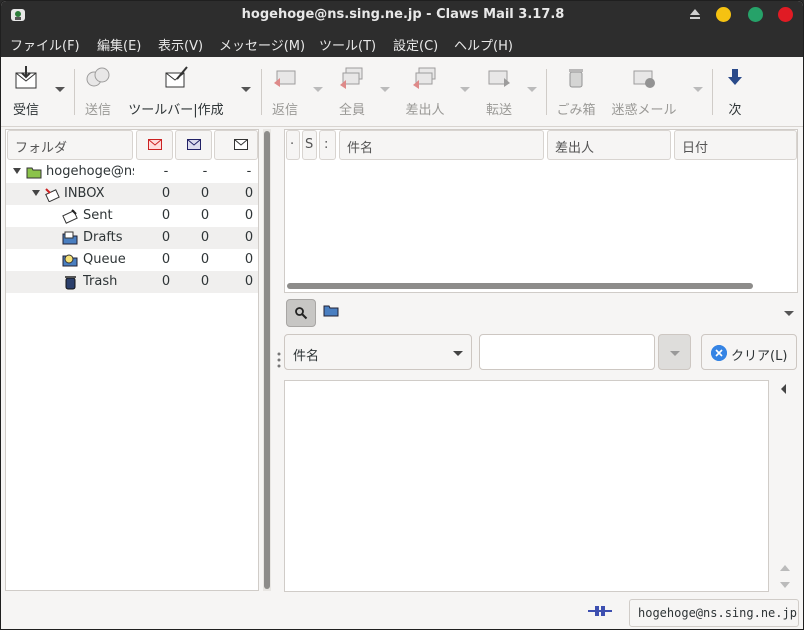  Describe the element at coordinates (351, 110) in the screenshot. I see `reply-all-label: 全員` at that location.